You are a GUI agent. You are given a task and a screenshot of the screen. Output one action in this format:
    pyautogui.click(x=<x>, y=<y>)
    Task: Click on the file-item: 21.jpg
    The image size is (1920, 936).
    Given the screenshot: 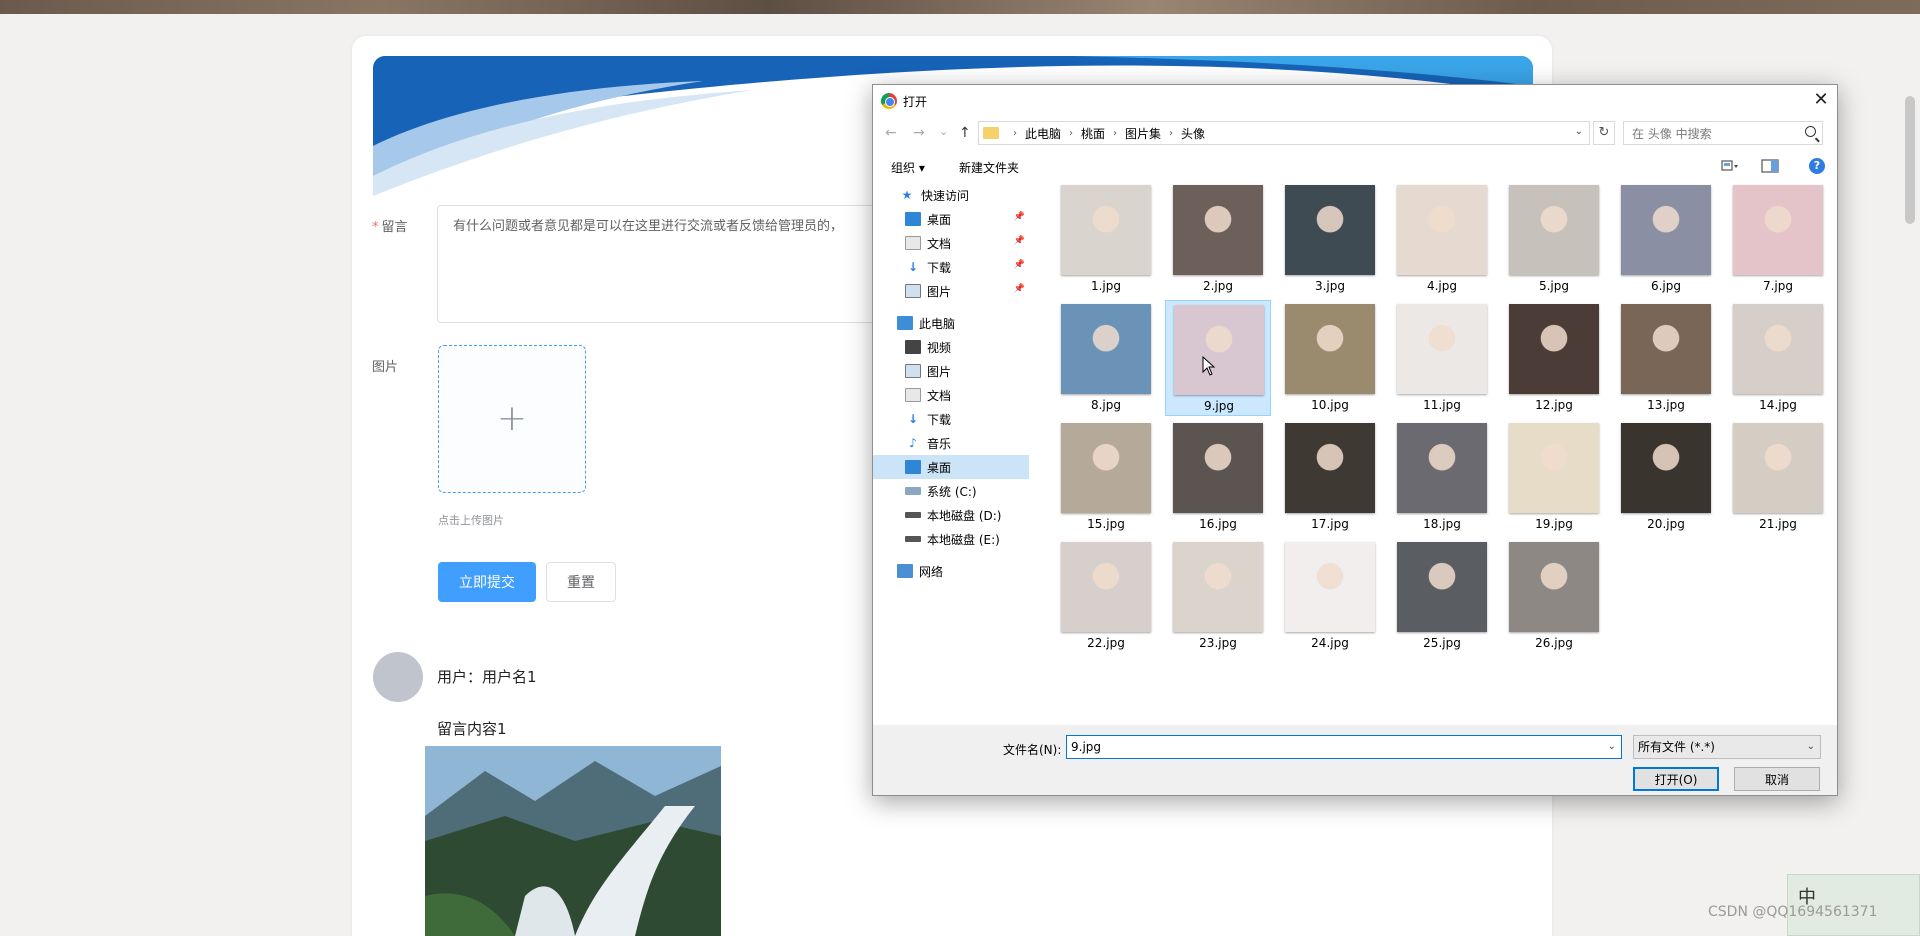 What is the action you would take?
    pyautogui.click(x=1778, y=477)
    